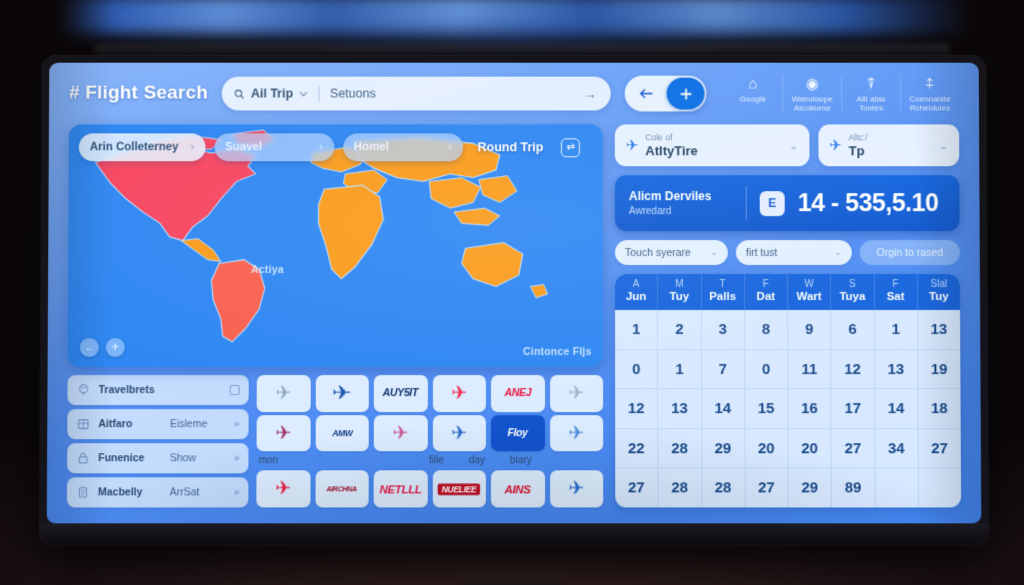 Image resolution: width=1024 pixels, height=585 pixels. Describe the element at coordinates (342, 489) in the screenshot. I see `airline-logo: AIRCHNA` at that location.